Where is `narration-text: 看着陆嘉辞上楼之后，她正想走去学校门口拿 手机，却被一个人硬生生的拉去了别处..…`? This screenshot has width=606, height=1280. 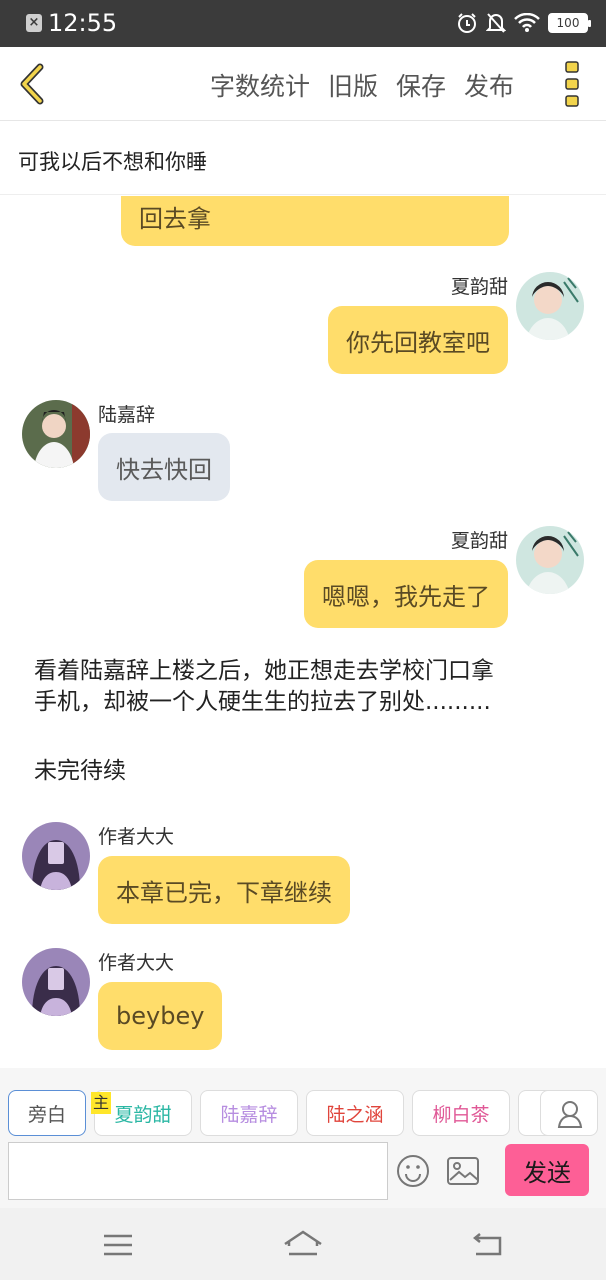 narration-text: 看着陆嘉辞上楼之后，她正想走去学校门口拿 手机，却被一个人硬生生的拉去了别处..… is located at coordinates (264, 687).